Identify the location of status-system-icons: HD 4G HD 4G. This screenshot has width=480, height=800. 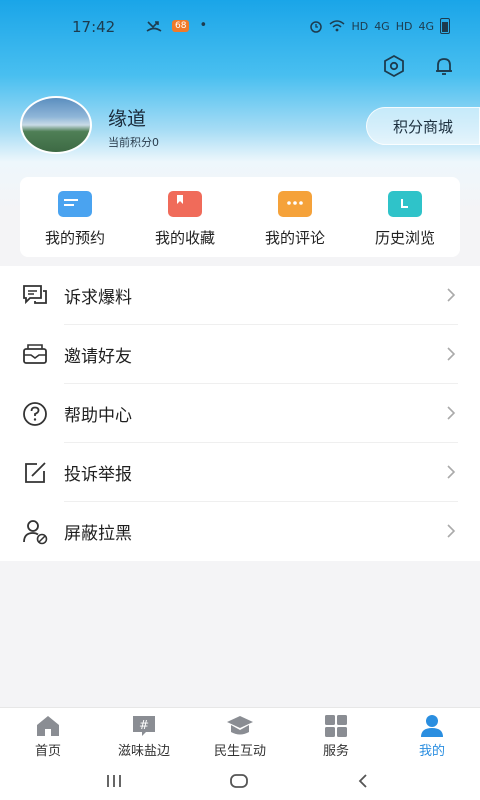
(379, 26).